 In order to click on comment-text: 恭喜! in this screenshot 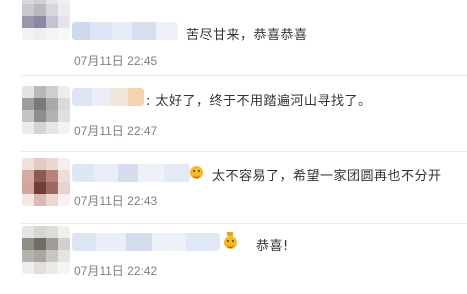, I will do `click(272, 246)`.